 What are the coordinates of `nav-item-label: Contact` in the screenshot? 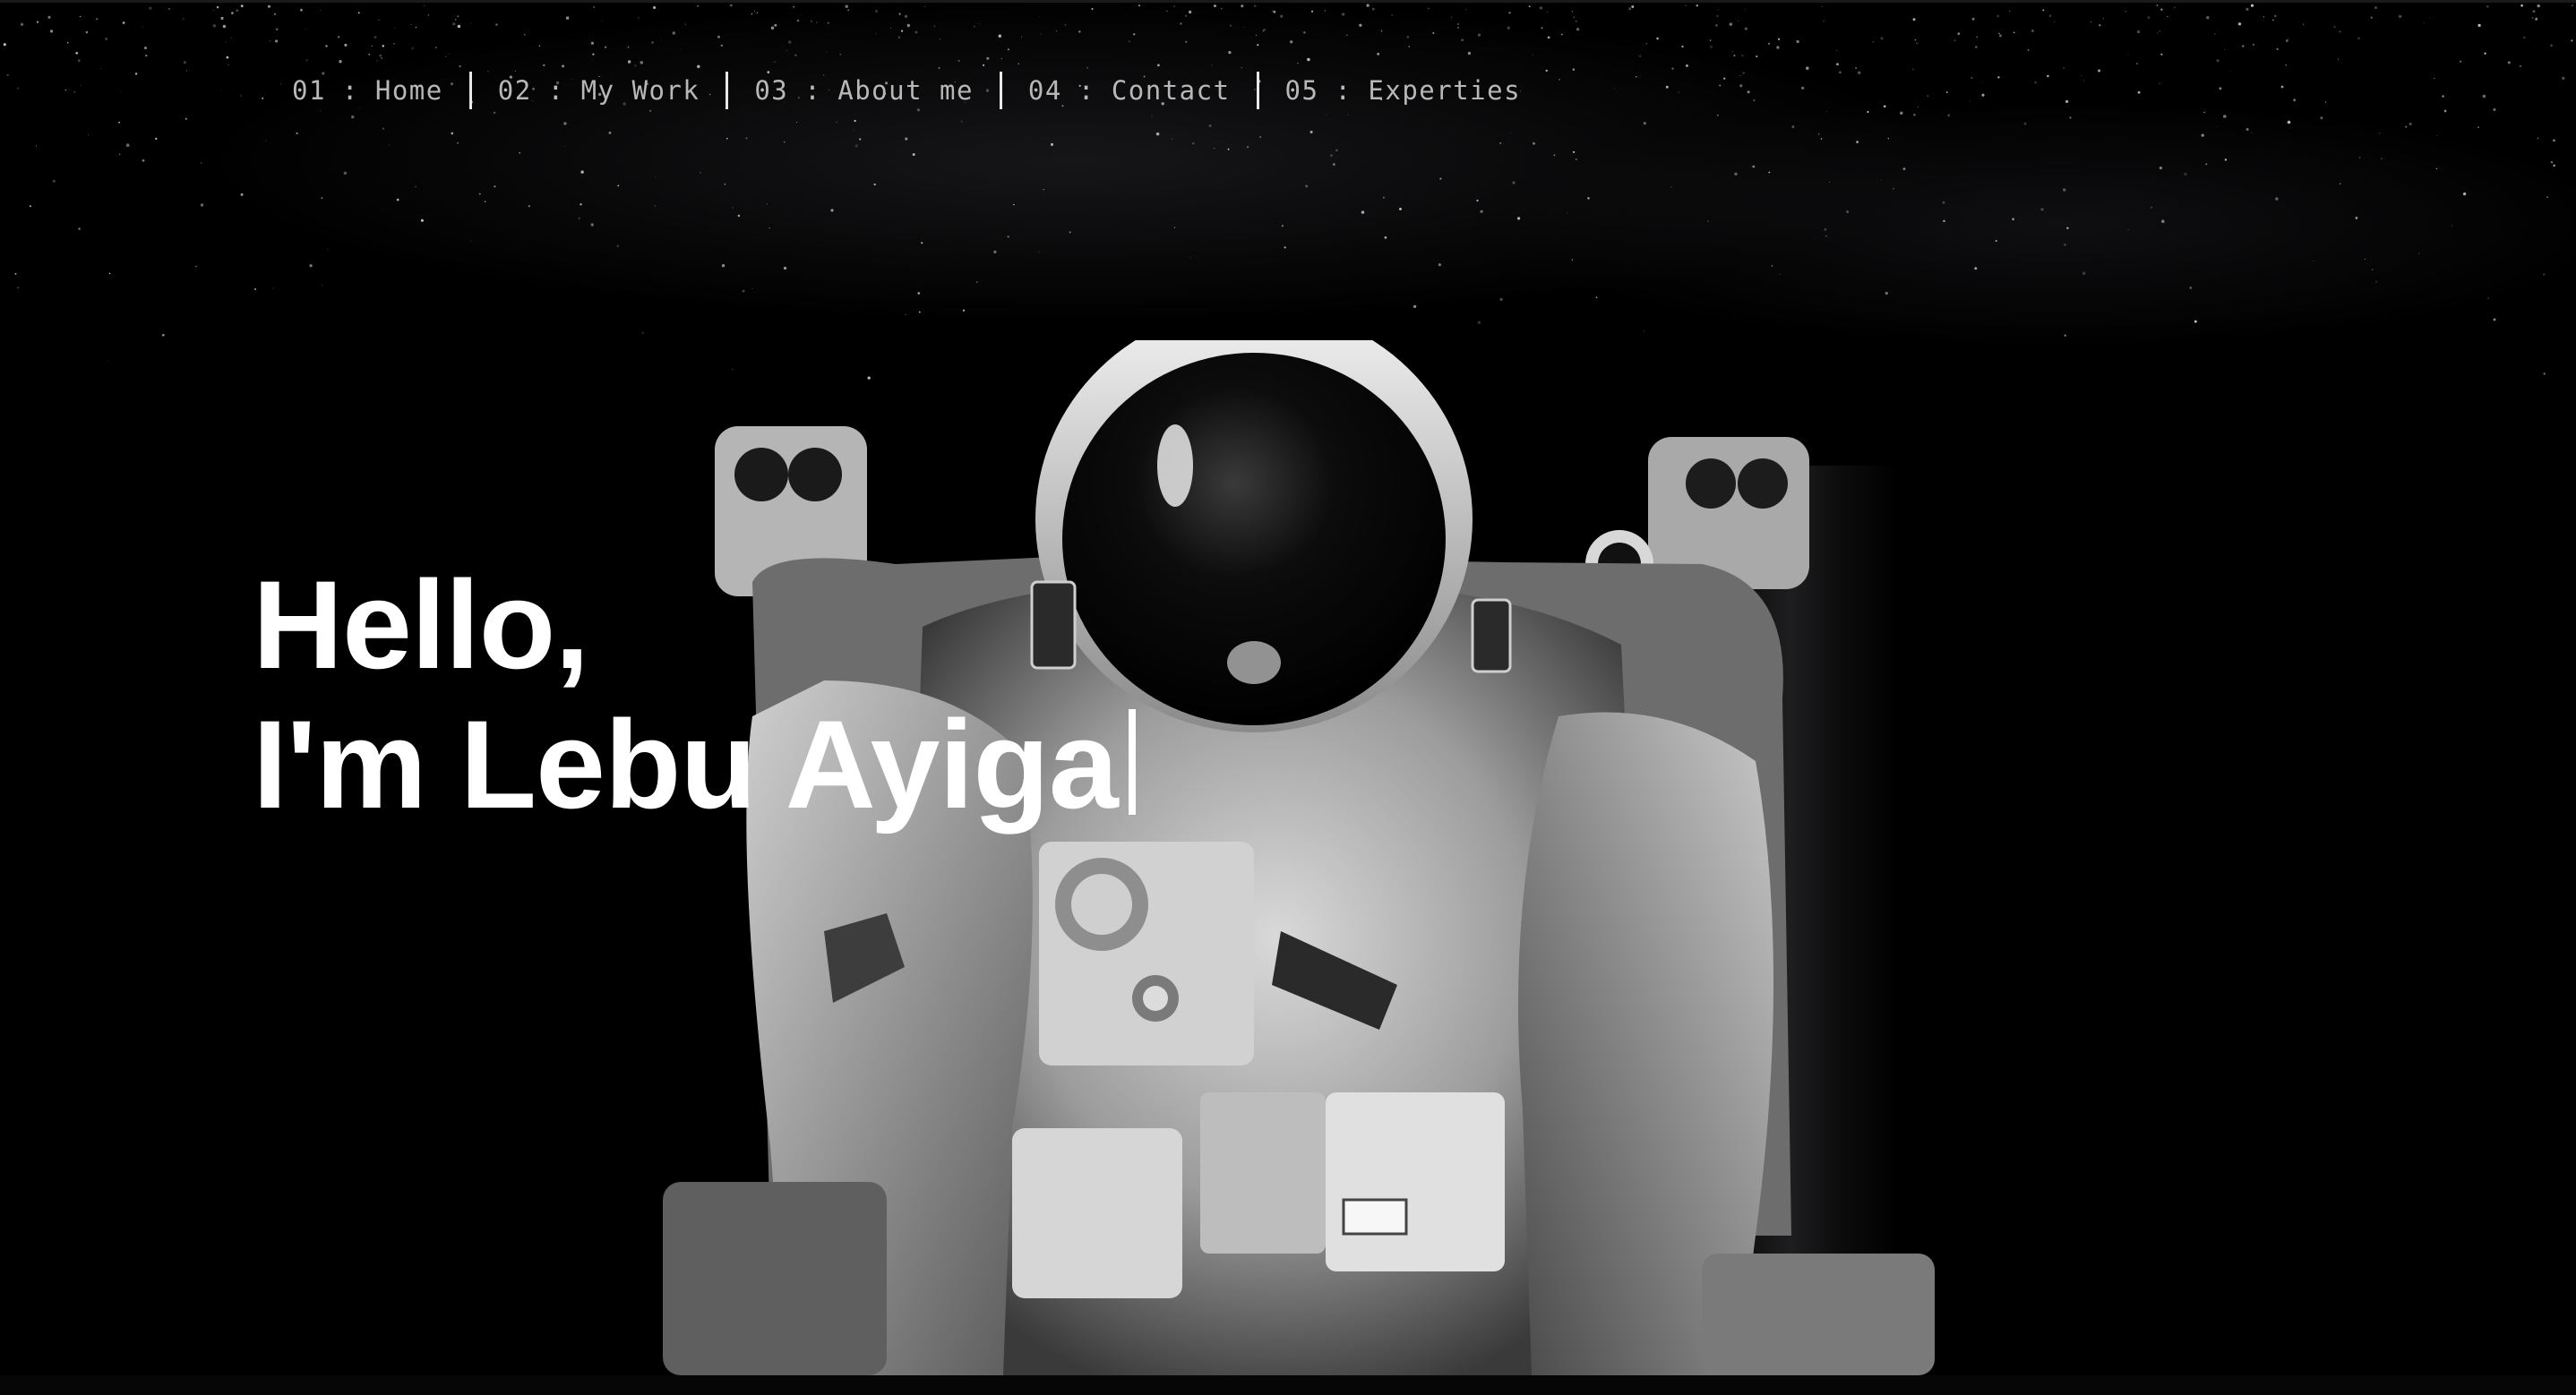 It's located at (1171, 90).